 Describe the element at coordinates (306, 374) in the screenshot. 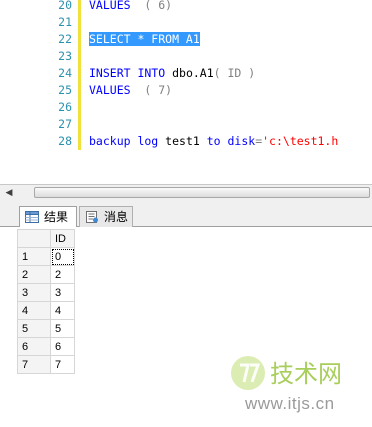

I see `svg-text: 技术网` at that location.